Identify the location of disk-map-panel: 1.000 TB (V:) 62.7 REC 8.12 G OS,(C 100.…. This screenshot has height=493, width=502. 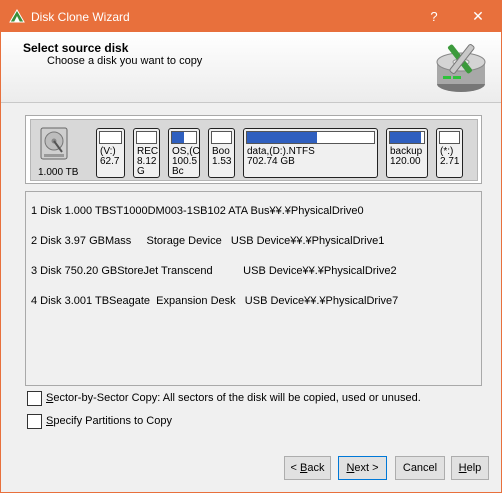
(253, 149).